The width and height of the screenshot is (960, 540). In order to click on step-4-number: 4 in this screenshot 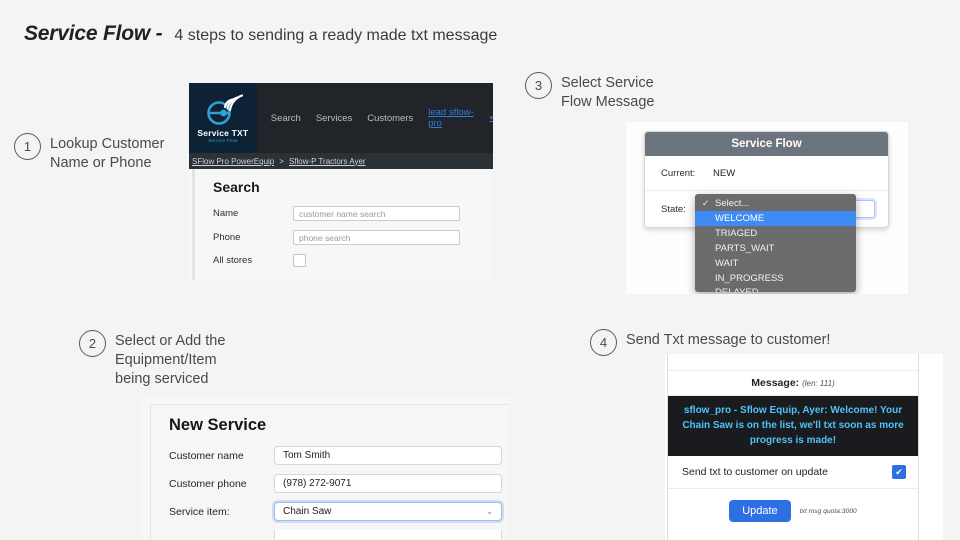, I will do `click(603, 342)`.